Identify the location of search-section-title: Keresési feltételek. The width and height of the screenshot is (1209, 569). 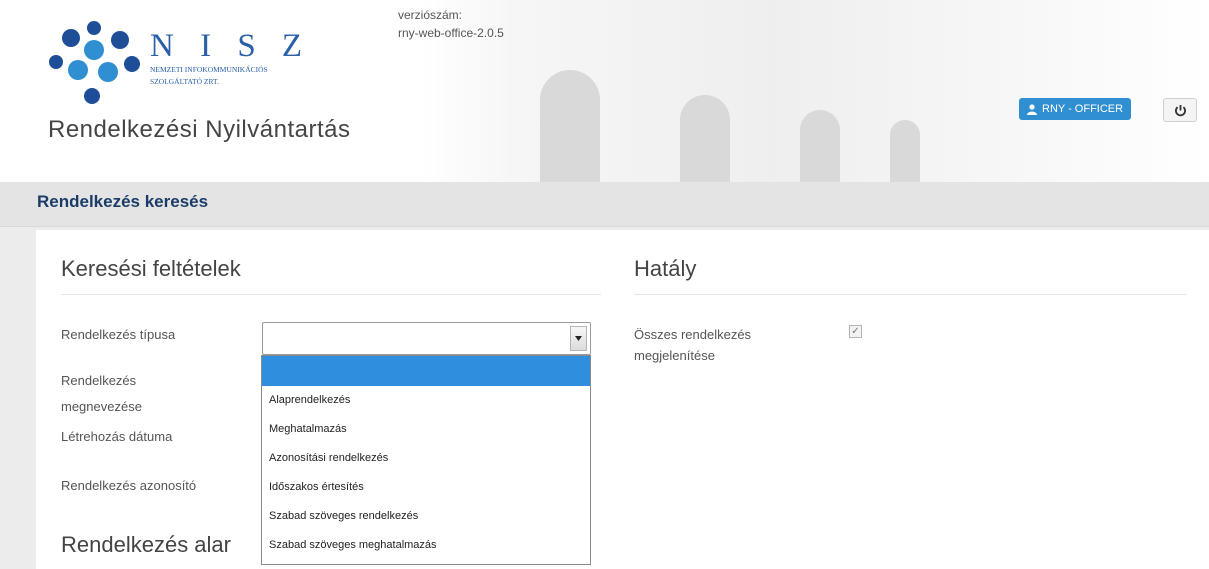
(151, 268).